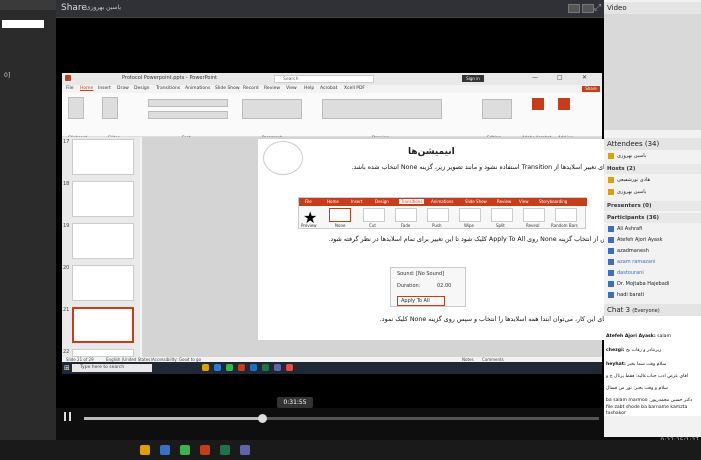 The width and height of the screenshot is (701, 460). I want to click on menu-help: Help, so click(309, 88).